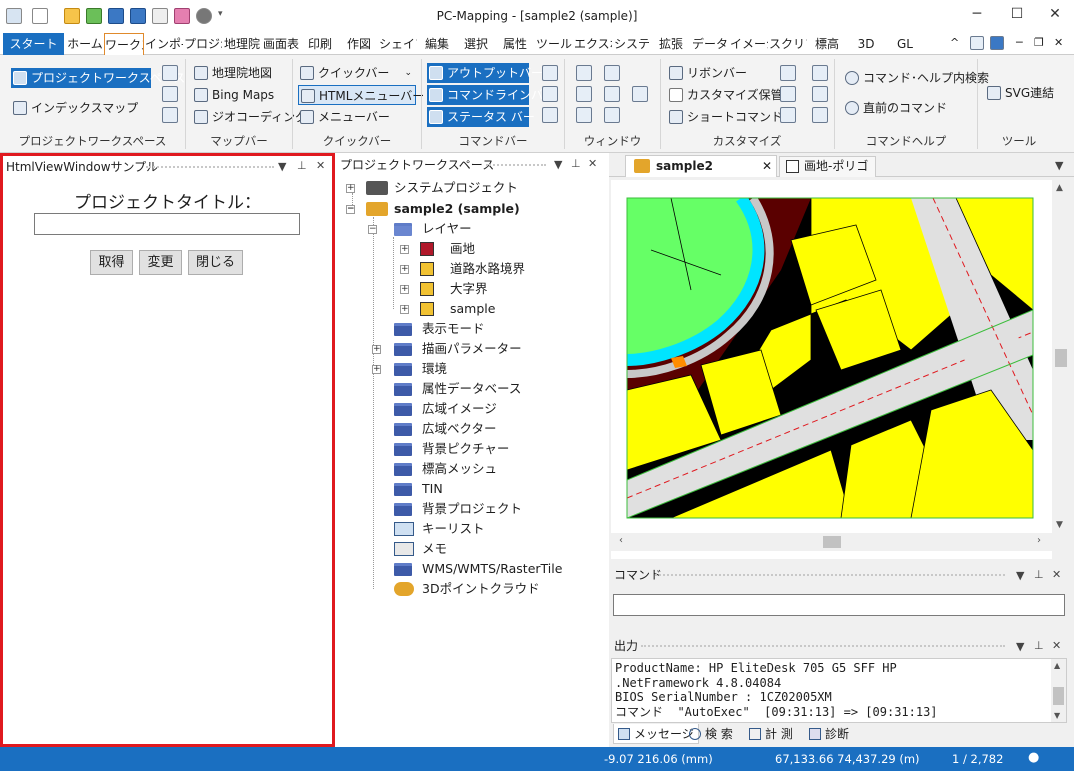  What do you see at coordinates (827, 44) in the screenshot?
I see `tab-elevation: 標高` at bounding box center [827, 44].